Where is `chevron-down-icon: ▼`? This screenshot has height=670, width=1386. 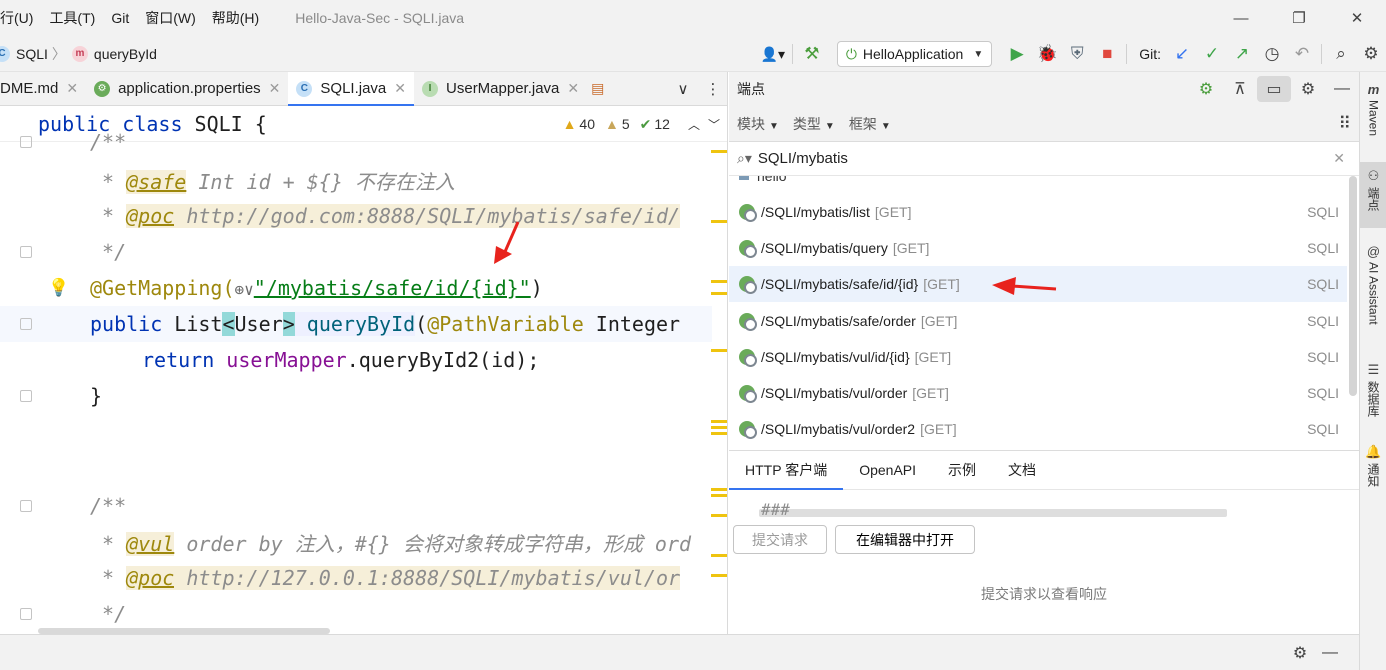
chevron-down-icon: ▼ is located at coordinates (774, 126).